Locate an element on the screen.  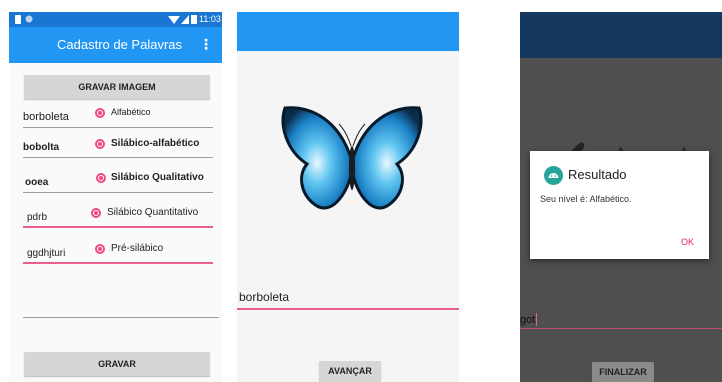
more-vert-icon: ⋮ is located at coordinates (206, 44).